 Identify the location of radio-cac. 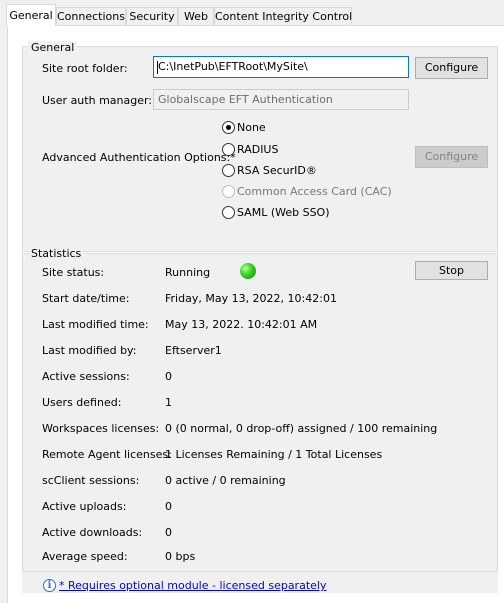
(228, 191).